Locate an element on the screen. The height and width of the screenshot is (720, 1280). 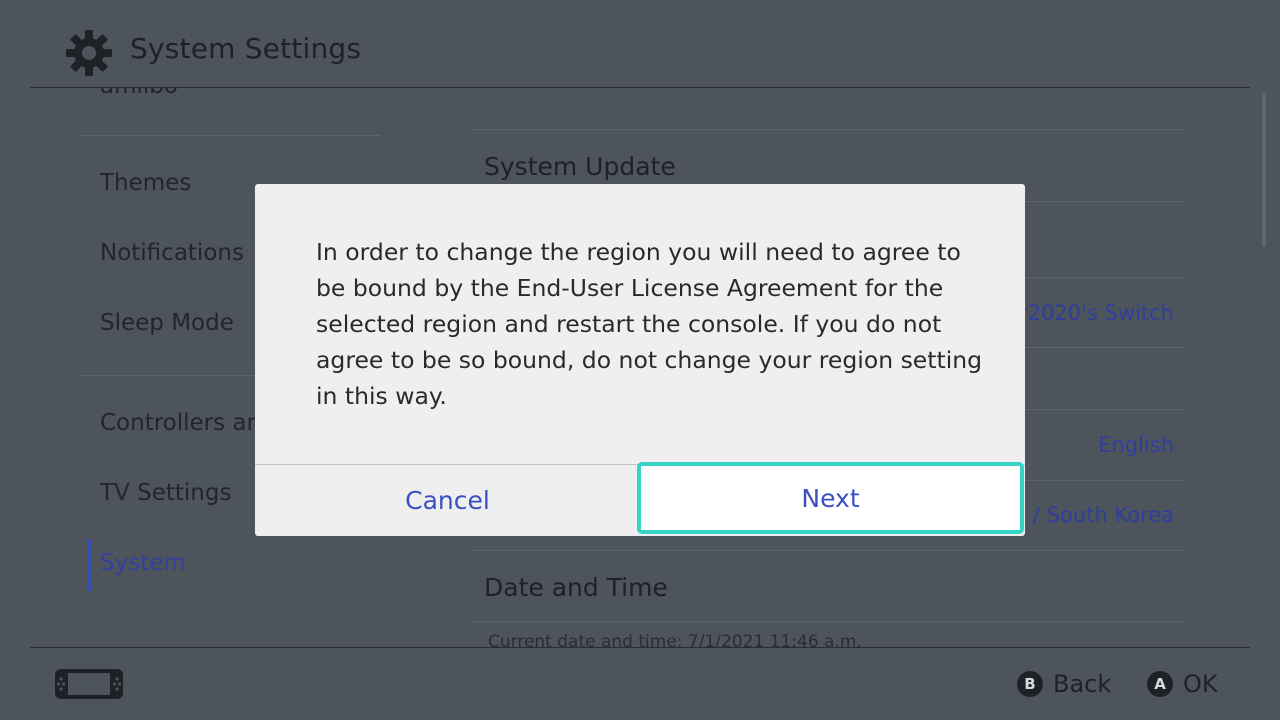
b-button-icon: B is located at coordinates (1030, 684).